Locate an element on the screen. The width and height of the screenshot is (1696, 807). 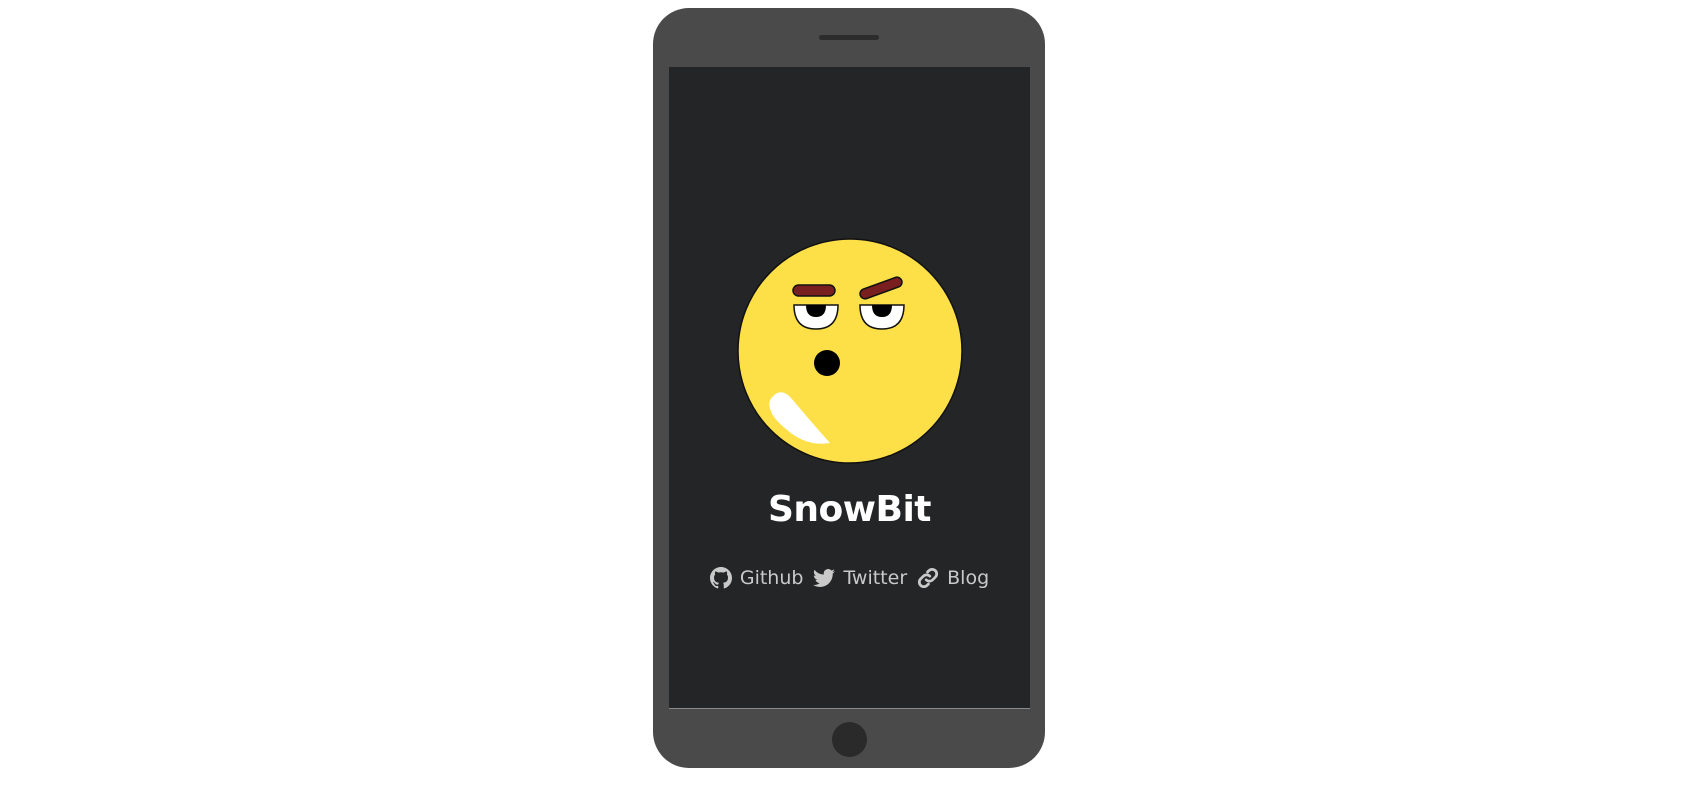
profile-name: SnowBit is located at coordinates (849, 509).